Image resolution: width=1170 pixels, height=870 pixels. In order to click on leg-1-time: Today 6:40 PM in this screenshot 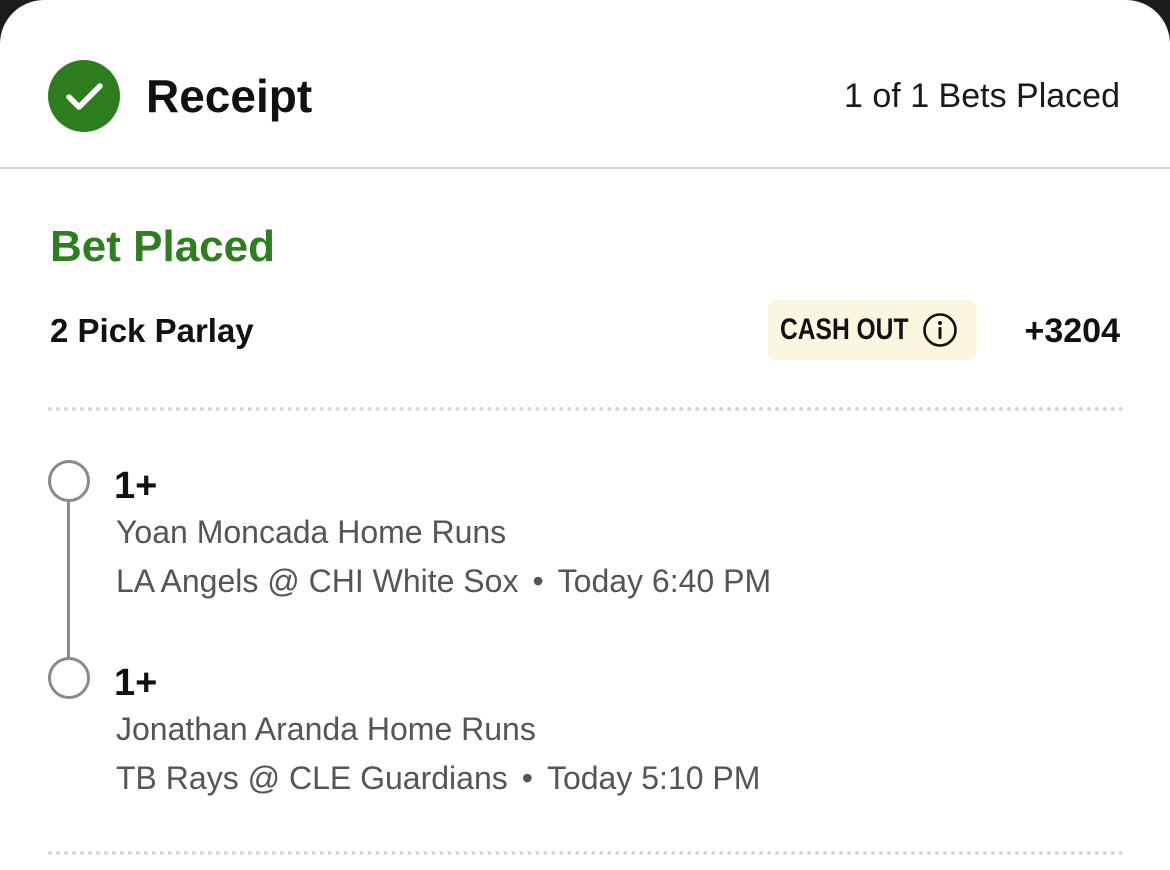, I will do `click(664, 581)`.